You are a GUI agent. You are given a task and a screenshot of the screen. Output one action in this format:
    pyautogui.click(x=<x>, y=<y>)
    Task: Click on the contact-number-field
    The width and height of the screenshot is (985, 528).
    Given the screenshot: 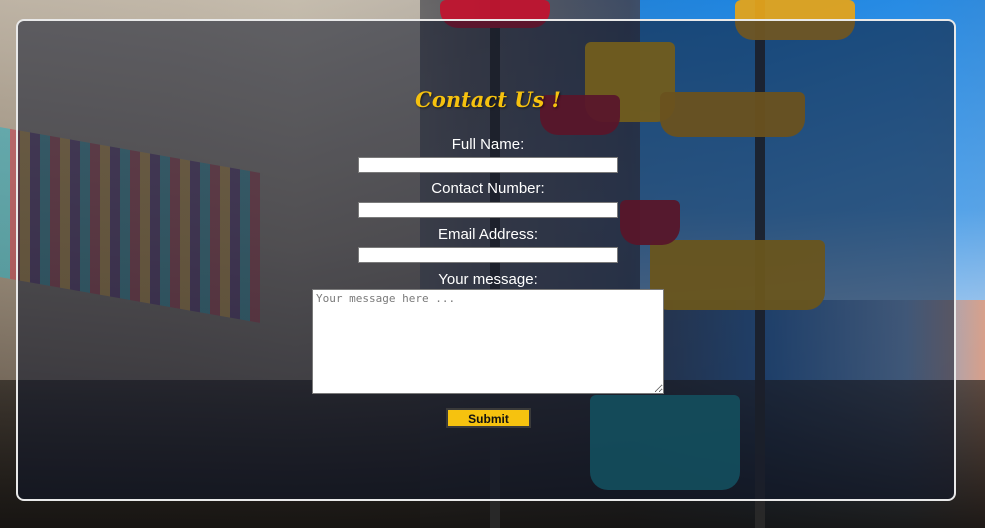 What is the action you would take?
    pyautogui.click(x=488, y=210)
    